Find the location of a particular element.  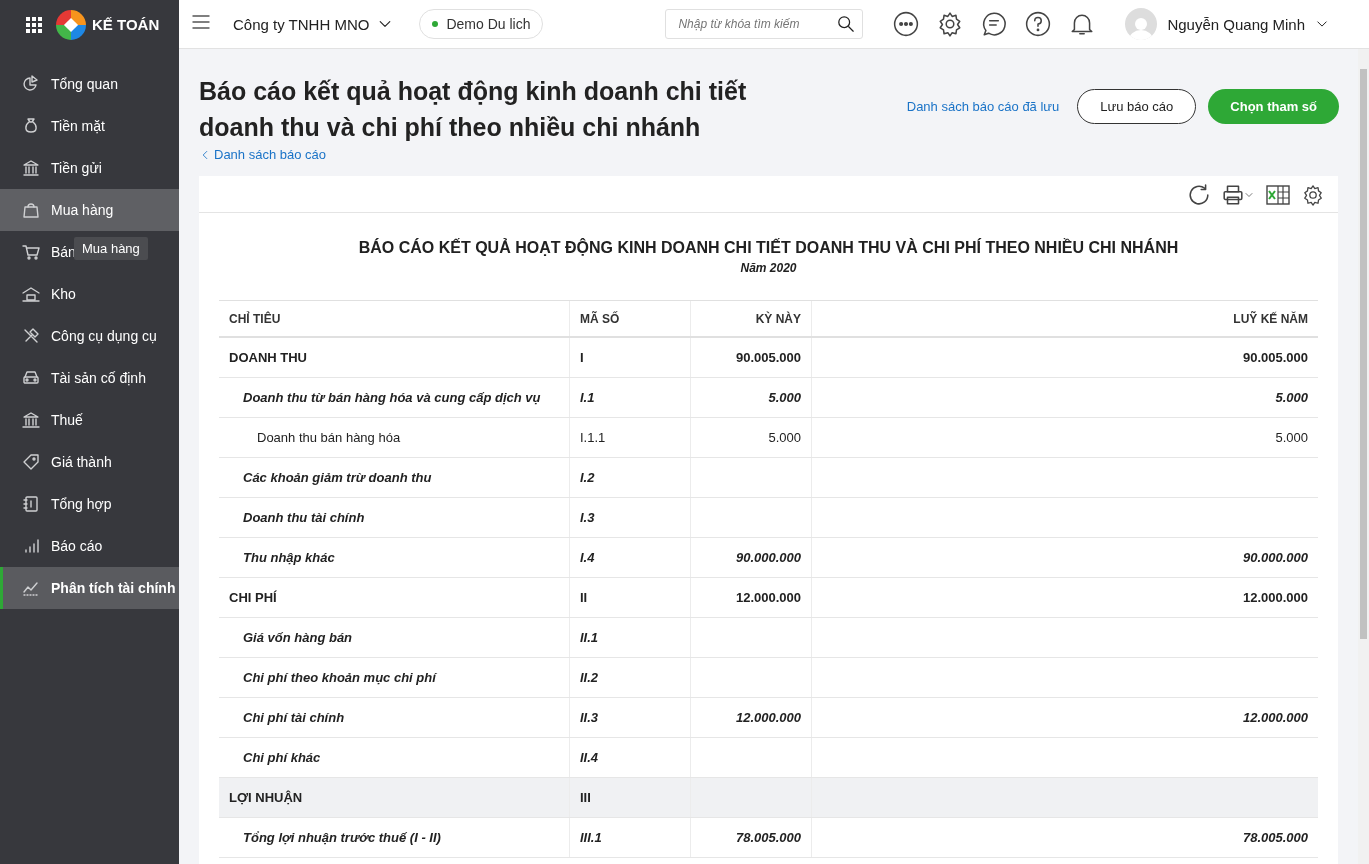

sidebar-item: Tổng quan is located at coordinates (61, 84).